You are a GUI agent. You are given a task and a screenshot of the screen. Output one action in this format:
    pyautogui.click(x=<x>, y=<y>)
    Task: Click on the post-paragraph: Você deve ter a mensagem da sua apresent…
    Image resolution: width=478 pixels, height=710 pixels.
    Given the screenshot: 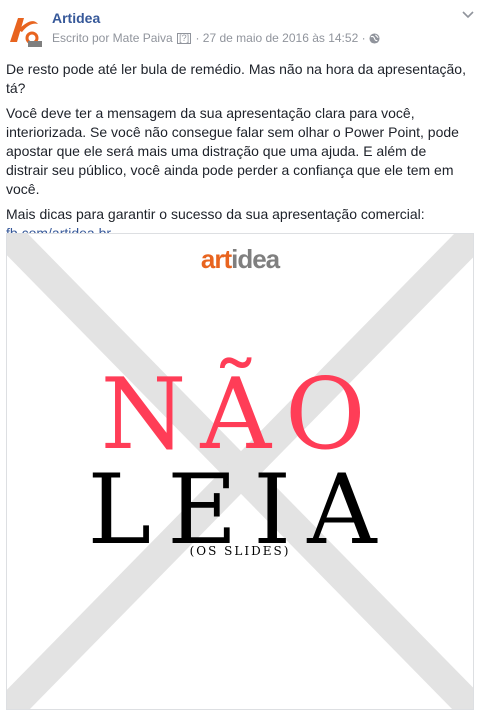 What is the action you would take?
    pyautogui.click(x=232, y=151)
    